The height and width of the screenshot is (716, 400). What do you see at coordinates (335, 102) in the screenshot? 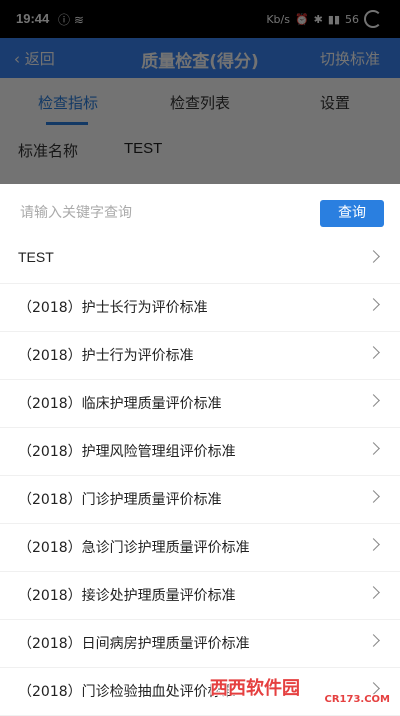
I see `tab-settings: 设置` at bounding box center [335, 102].